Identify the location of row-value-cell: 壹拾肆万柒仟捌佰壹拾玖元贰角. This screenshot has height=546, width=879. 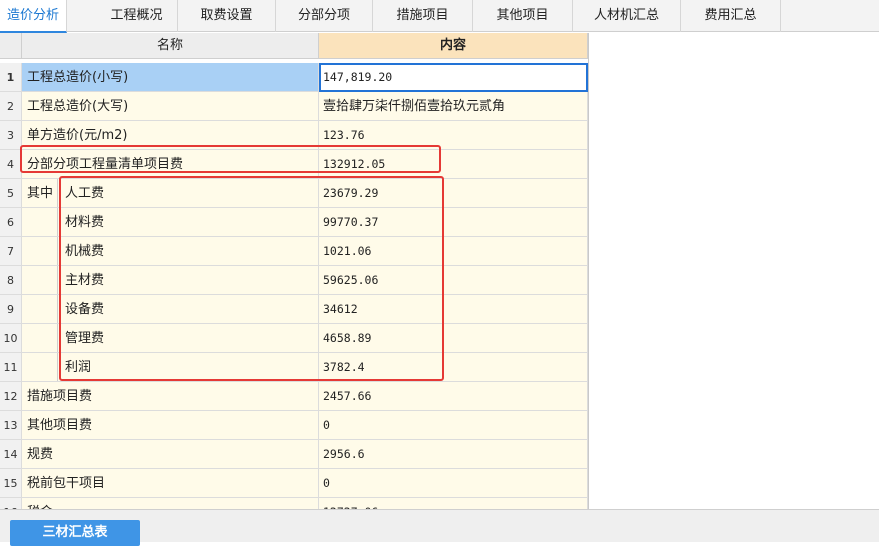
(453, 106).